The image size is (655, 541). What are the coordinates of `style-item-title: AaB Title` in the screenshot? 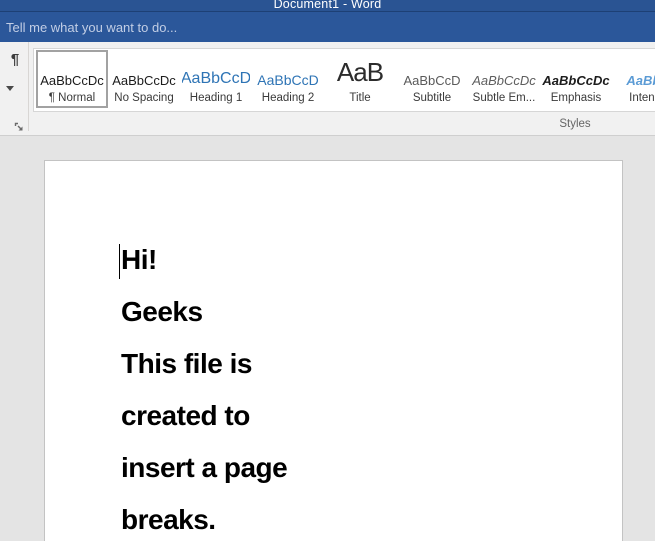 It's located at (360, 79).